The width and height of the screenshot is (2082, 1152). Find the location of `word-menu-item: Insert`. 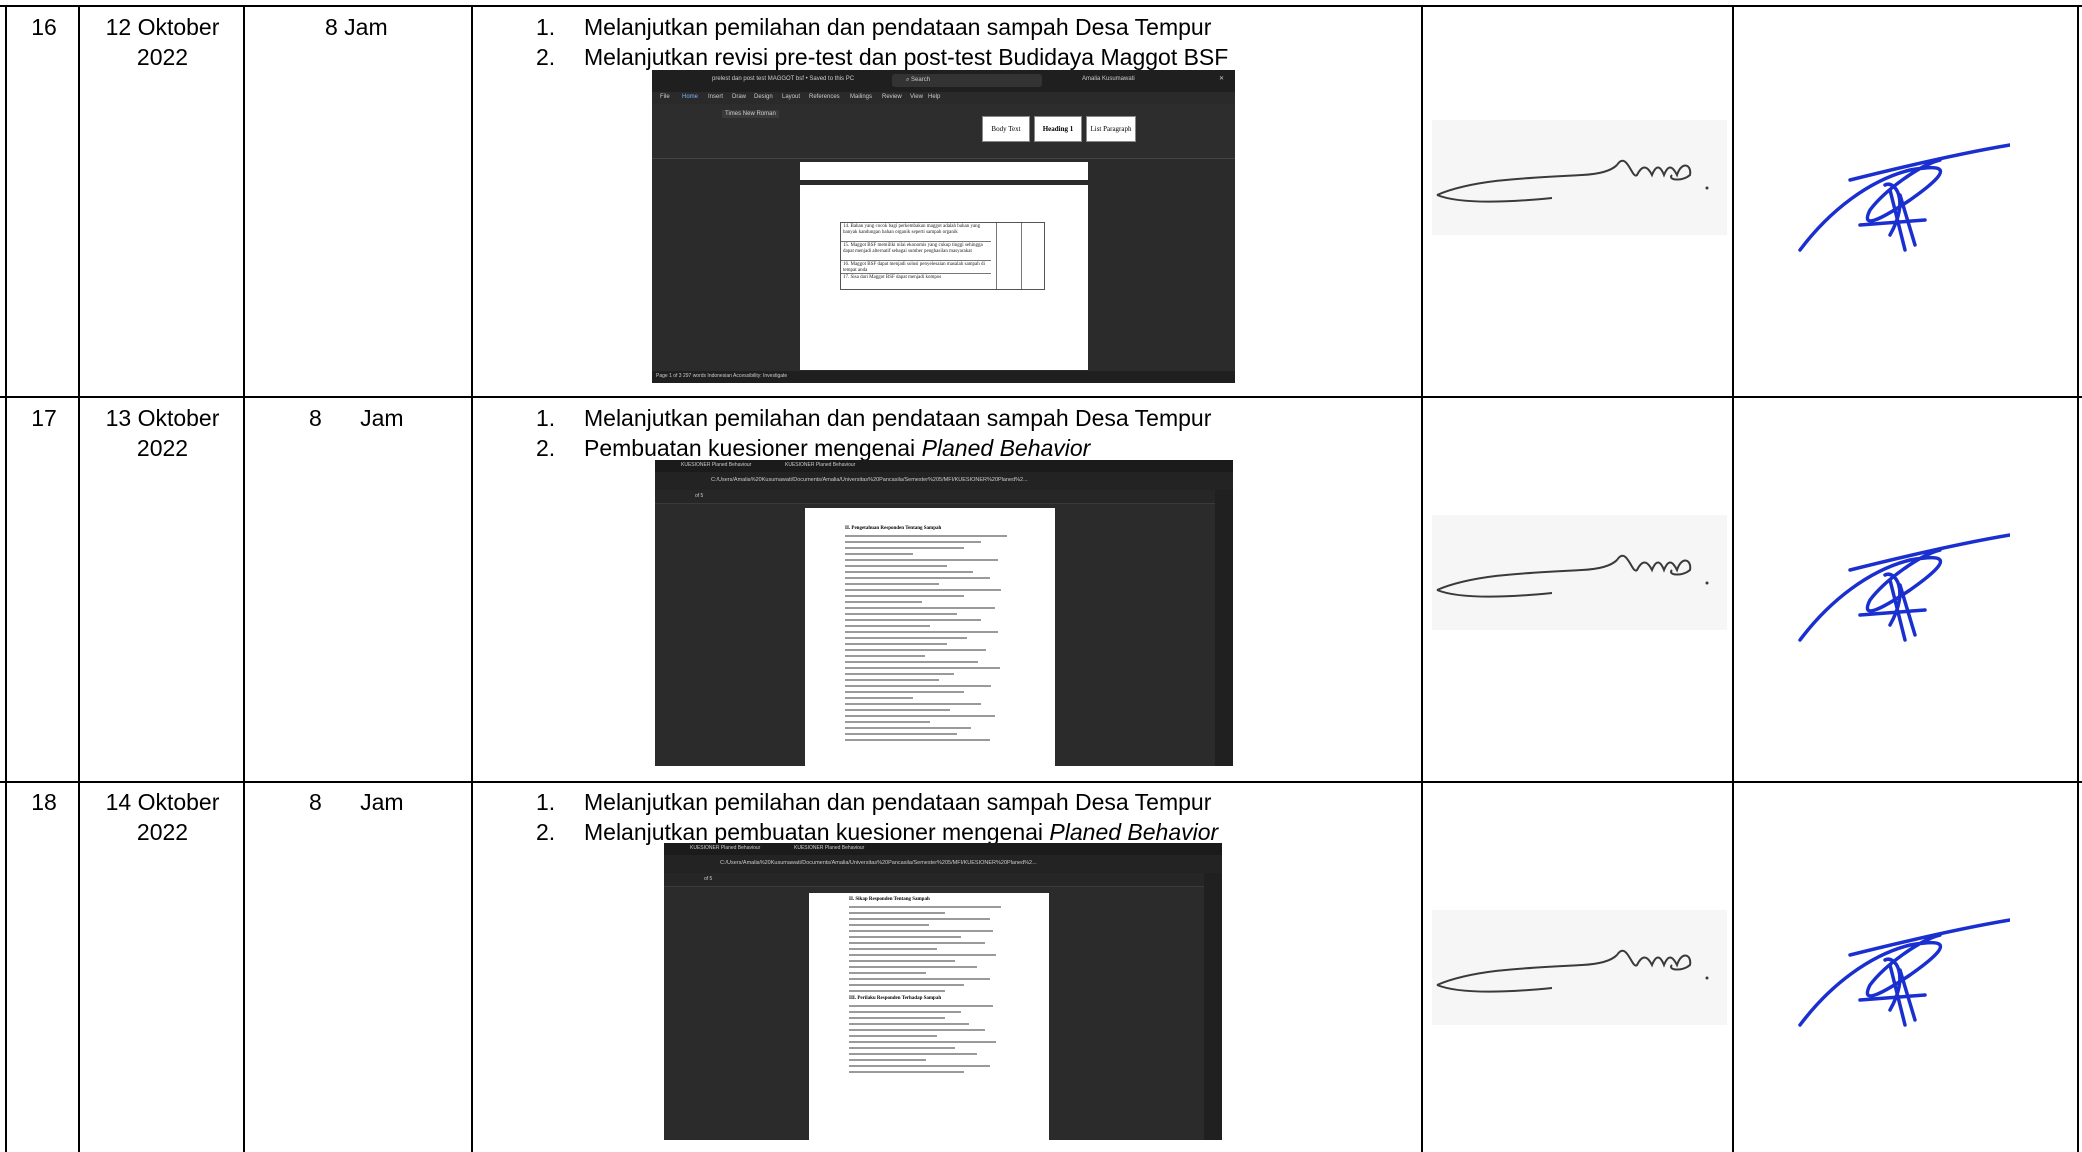

word-menu-item: Insert is located at coordinates (716, 97).